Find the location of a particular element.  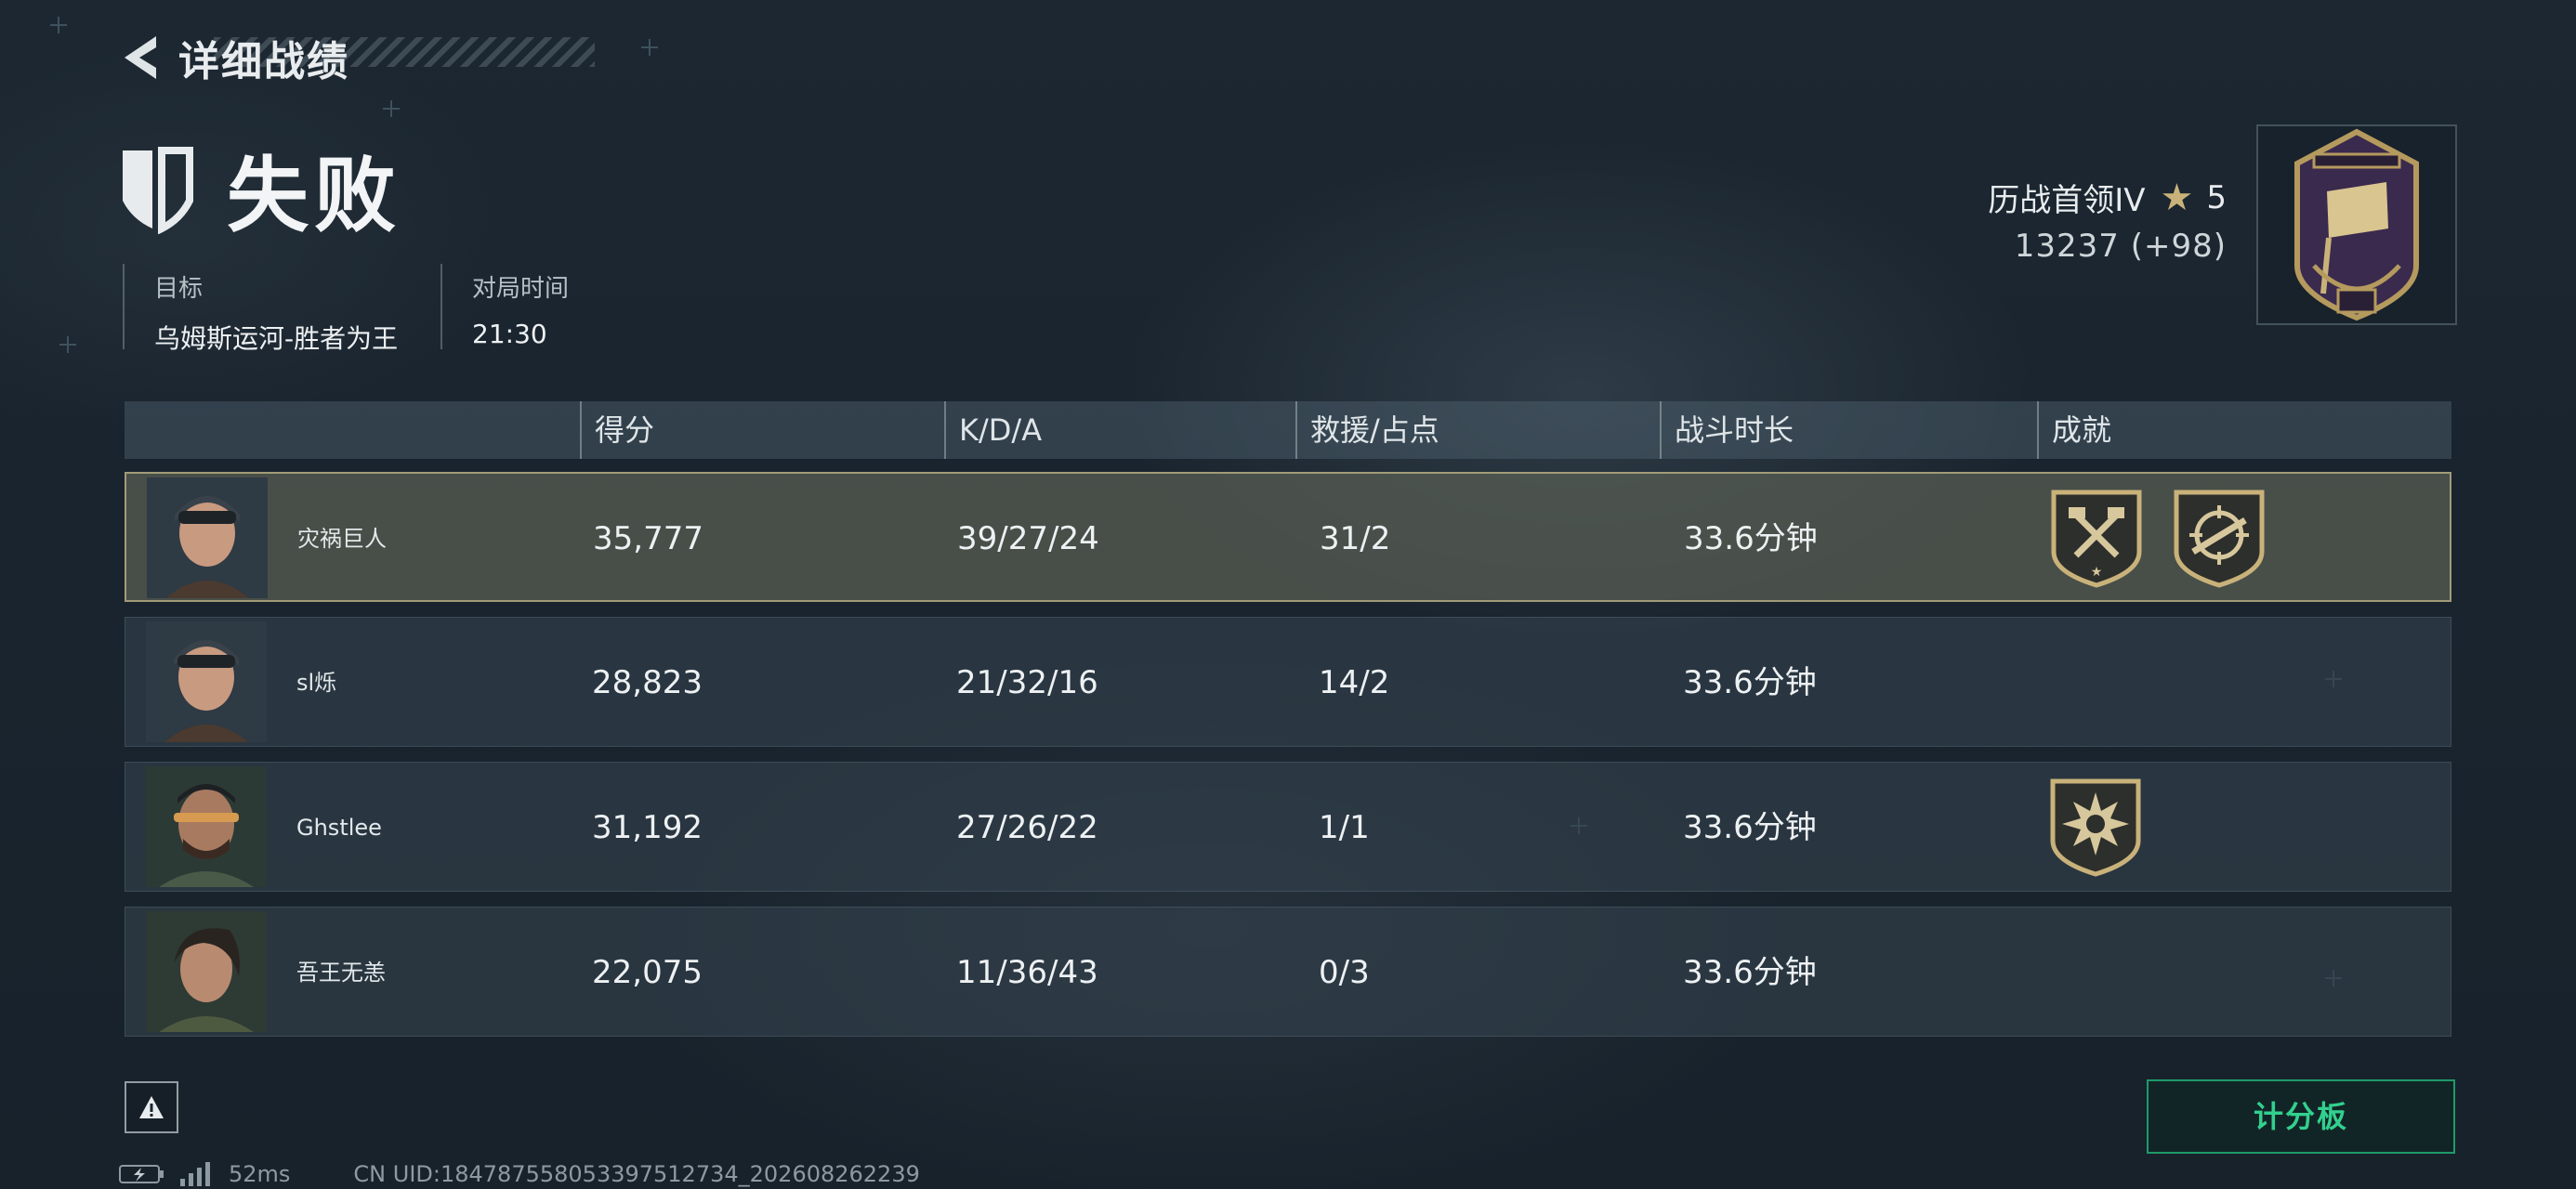

col-kda: K/D/A is located at coordinates (993, 430).